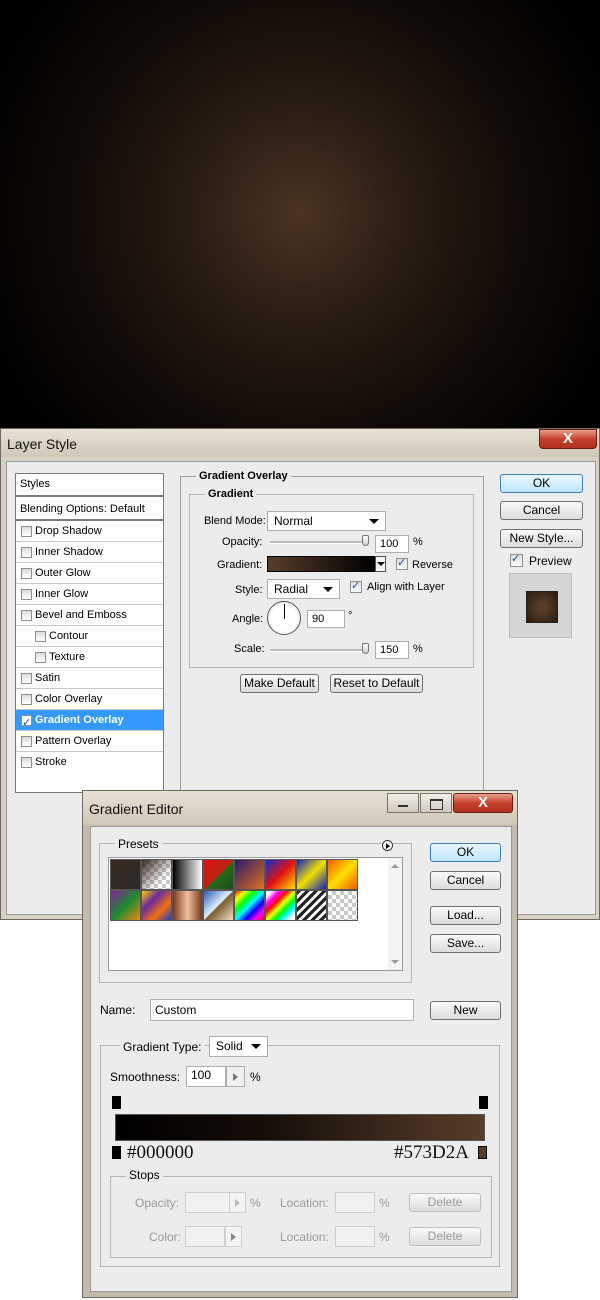  Describe the element at coordinates (26, 615) in the screenshot. I see `bevel-emboss-checkbox` at that location.